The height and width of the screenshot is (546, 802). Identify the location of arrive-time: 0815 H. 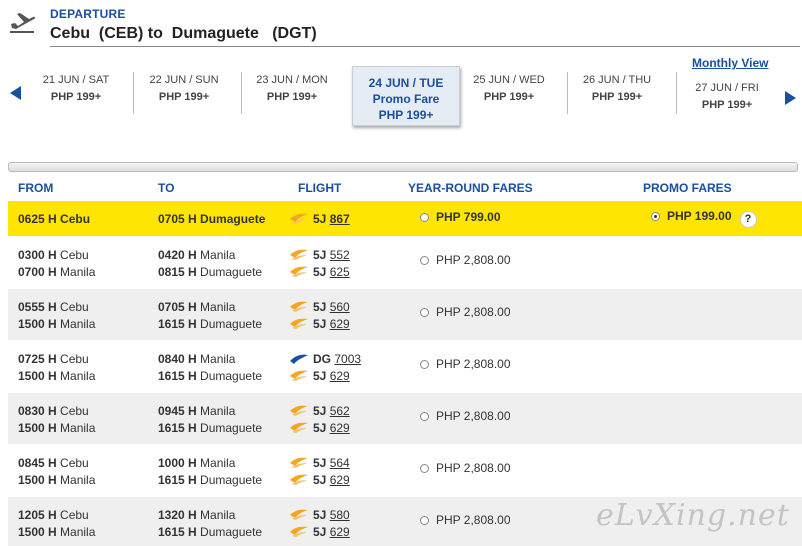
(177, 272).